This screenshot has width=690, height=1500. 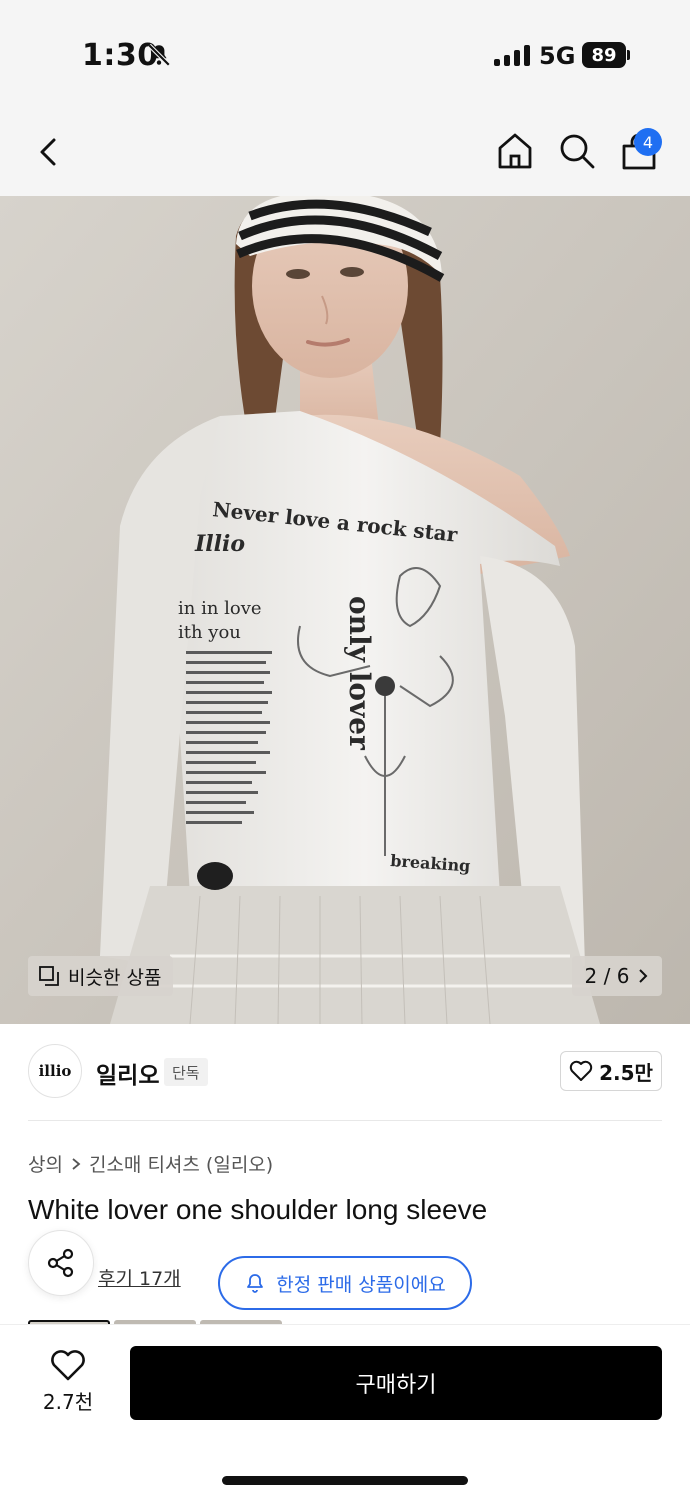 I want to click on limited-sale-notice: 한정 판매 상품이에요, so click(x=345, y=1283).